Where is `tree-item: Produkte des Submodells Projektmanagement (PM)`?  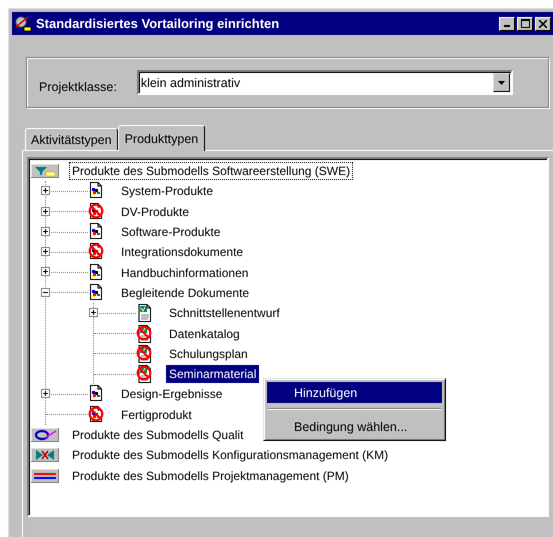 tree-item: Produkte des Submodells Projektmanagement (PM) is located at coordinates (210, 475).